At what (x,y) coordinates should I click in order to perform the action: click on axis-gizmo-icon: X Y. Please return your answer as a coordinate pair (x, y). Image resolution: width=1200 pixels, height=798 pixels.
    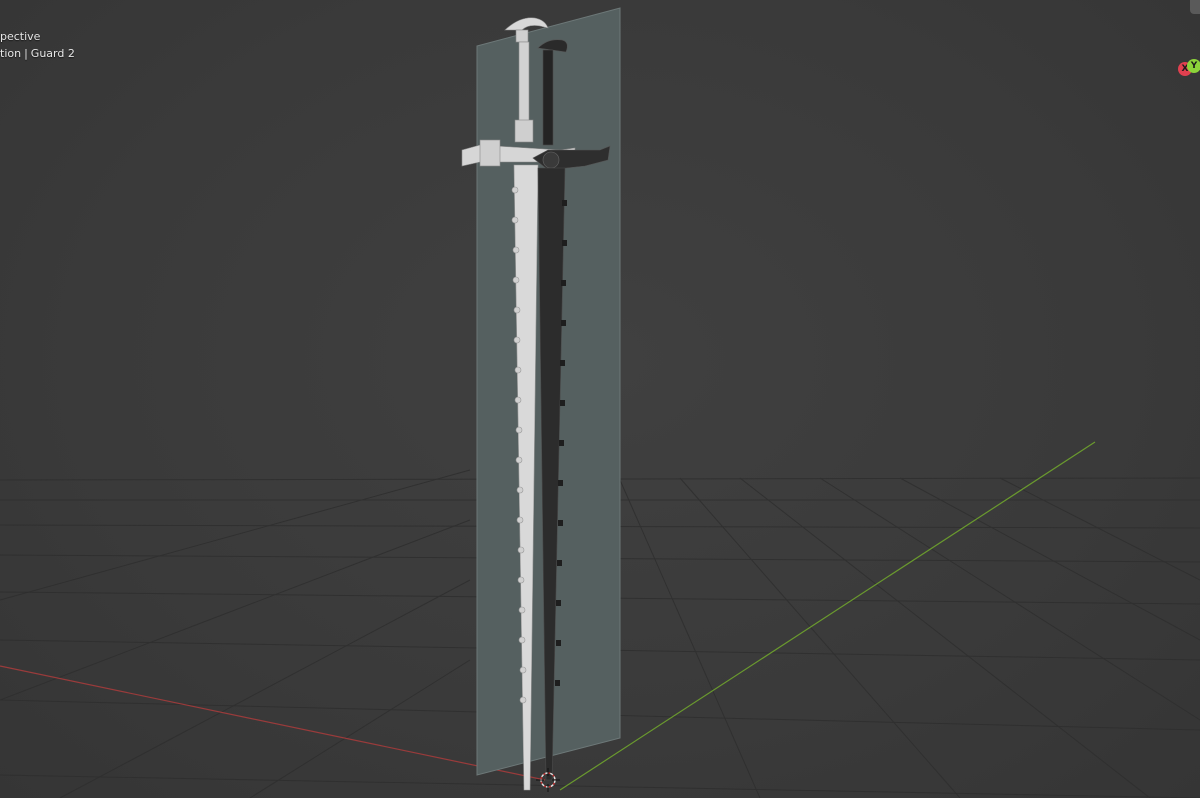
    Looking at the image, I should click on (1187, 69).